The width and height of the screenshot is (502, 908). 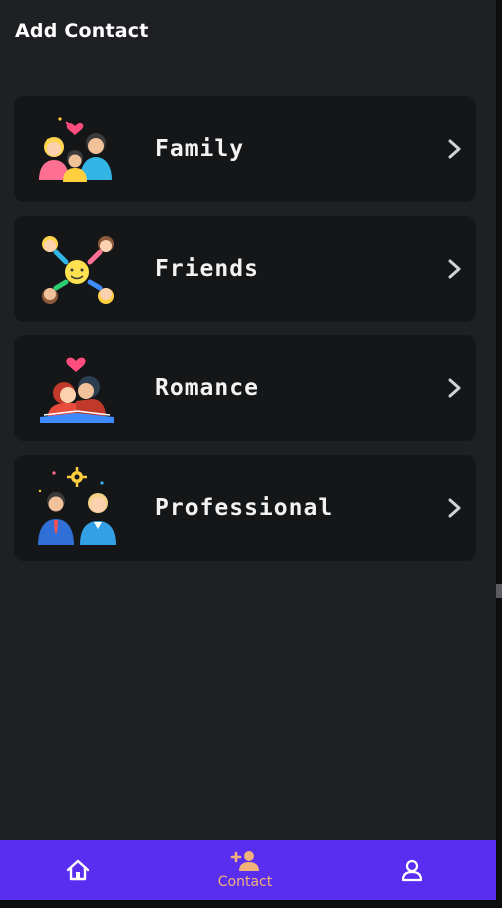 What do you see at coordinates (82, 31) in the screenshot?
I see `page-title: Add Contact` at bounding box center [82, 31].